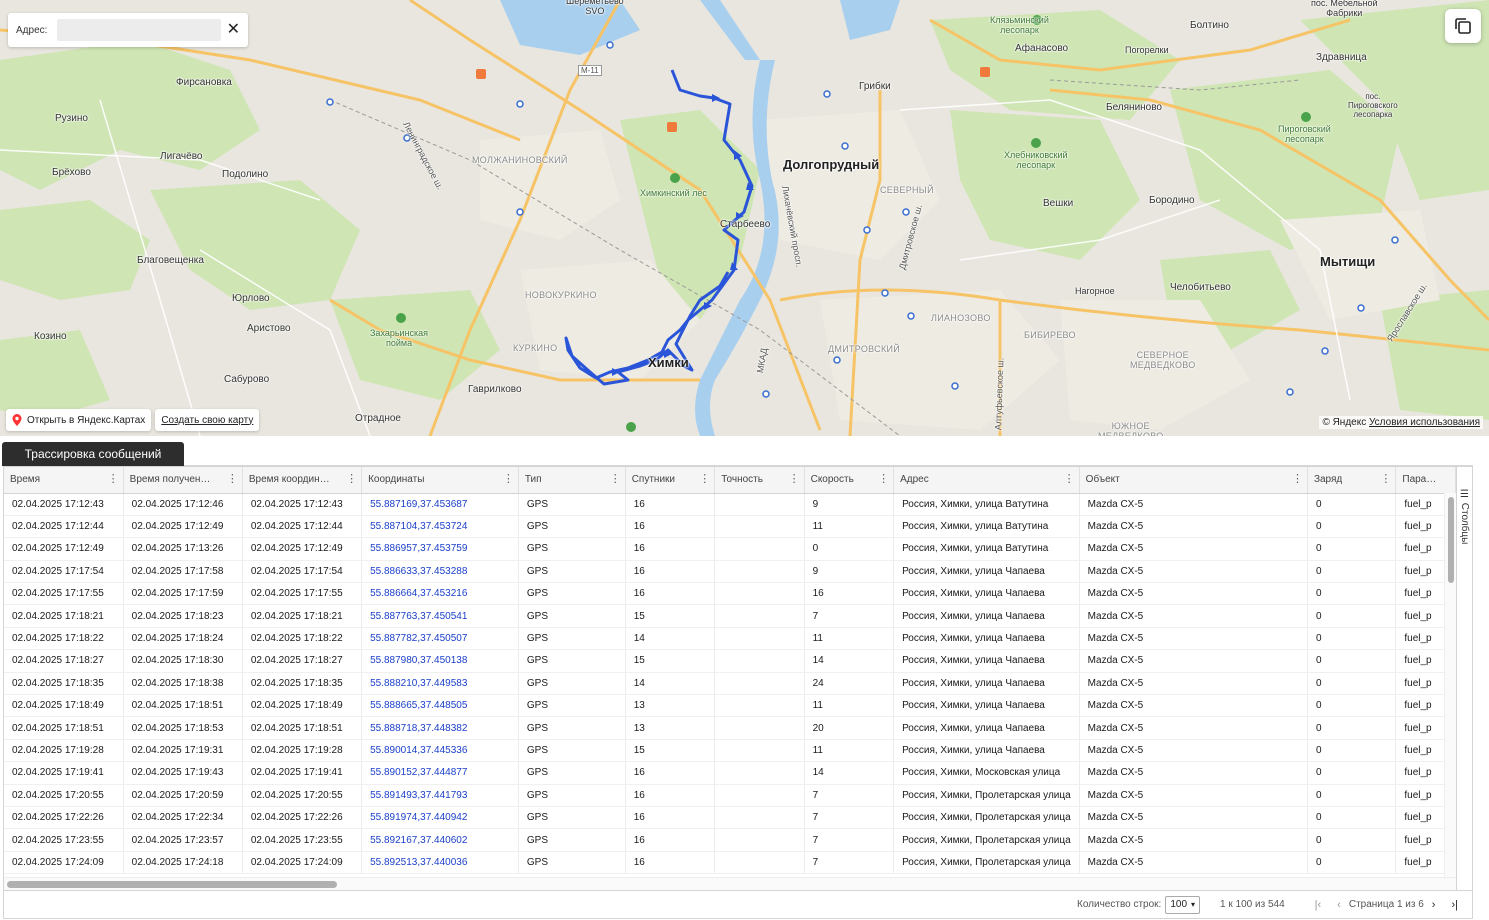 The width and height of the screenshot is (1489, 920). Describe the element at coordinates (440, 639) in the screenshot. I see `coordinates-link: 55.887782,37.450507` at that location.